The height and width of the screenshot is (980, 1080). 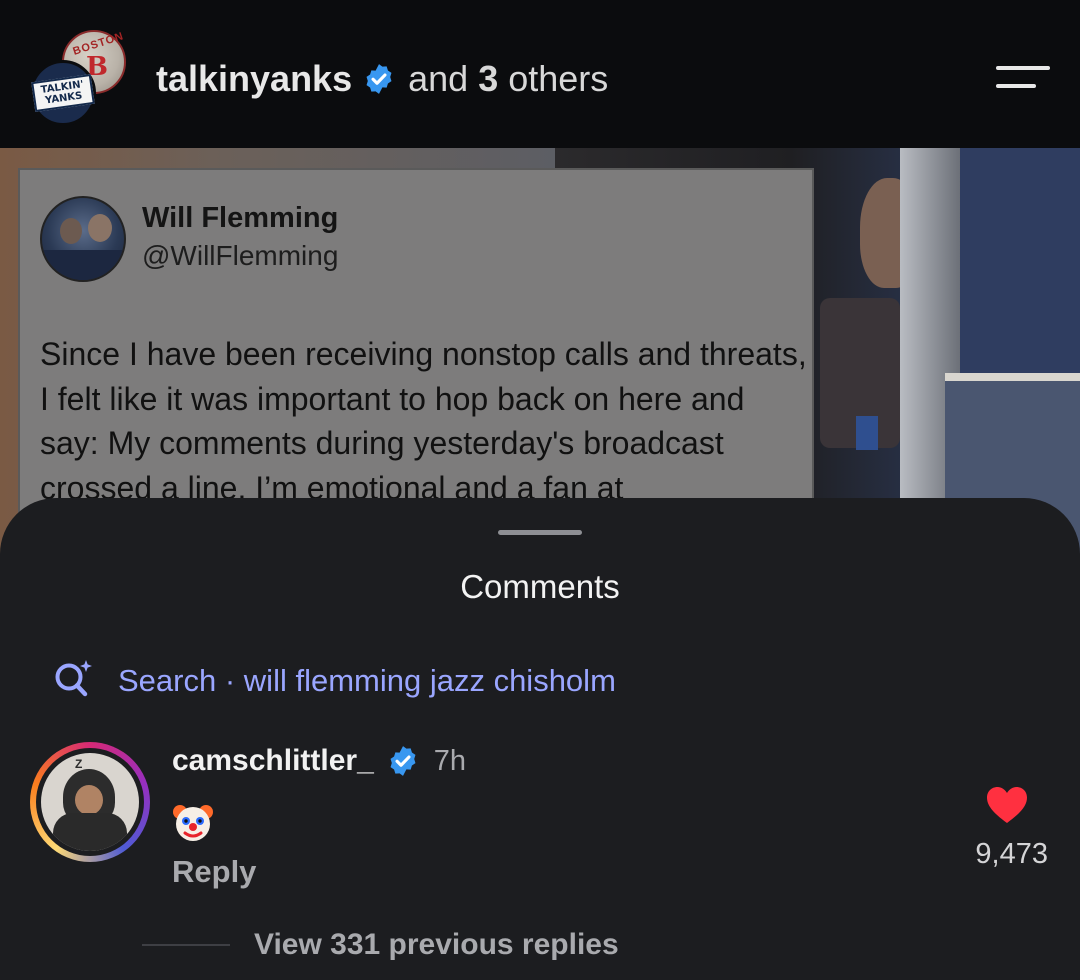 I want to click on comment-header: camschlittler_ 7h, so click(x=319, y=761).